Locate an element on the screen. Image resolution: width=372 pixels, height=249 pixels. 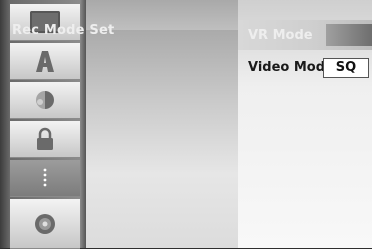
lock-icon is located at coordinates (45, 138).